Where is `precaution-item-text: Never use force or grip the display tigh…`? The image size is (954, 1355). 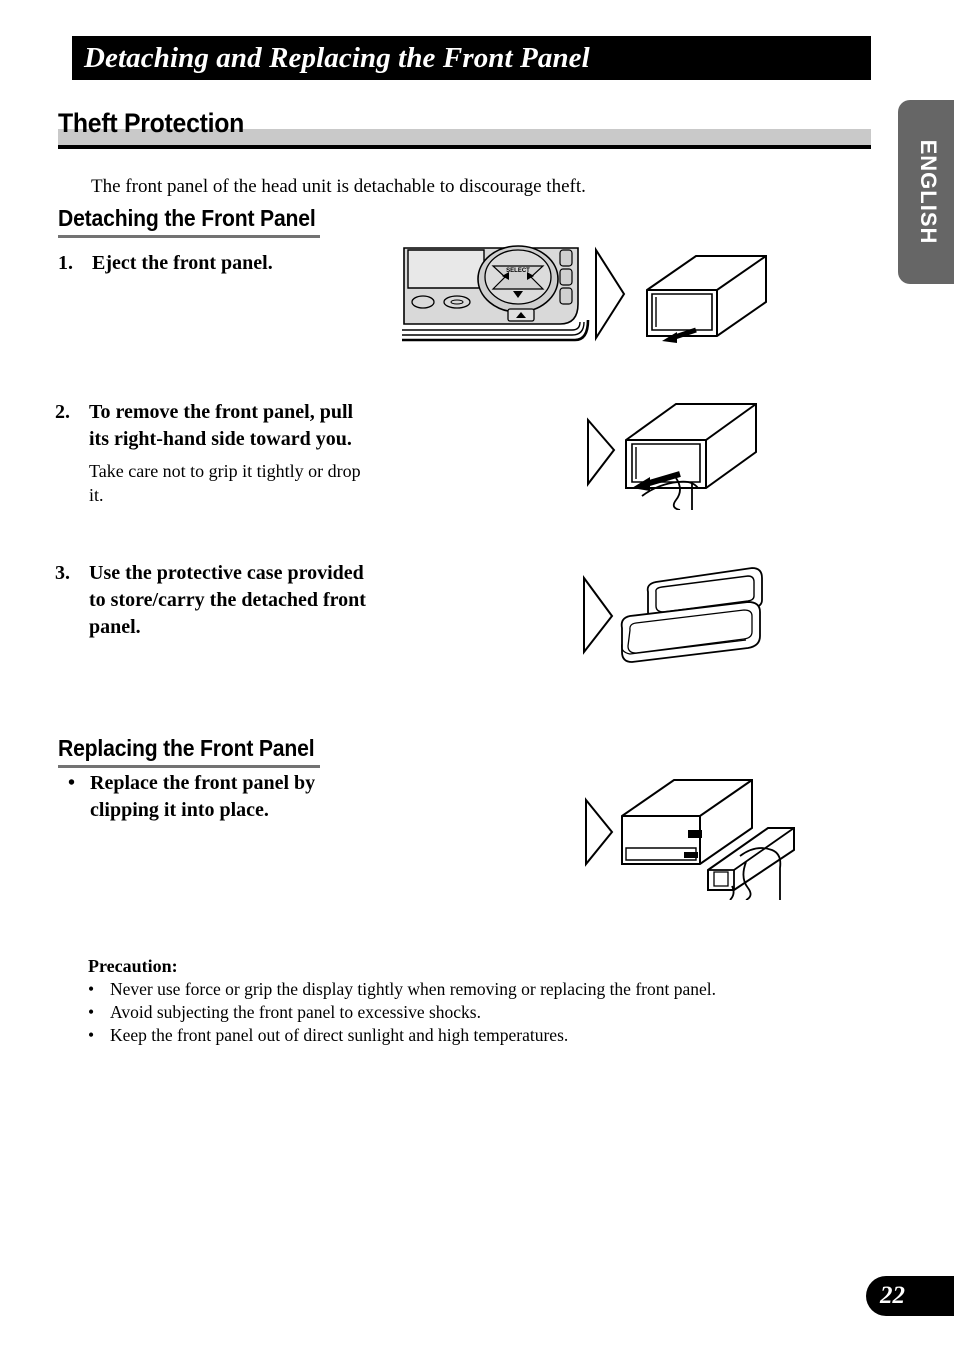
precaution-item-text: Never use force or grip the display tigh… is located at coordinates (413, 989).